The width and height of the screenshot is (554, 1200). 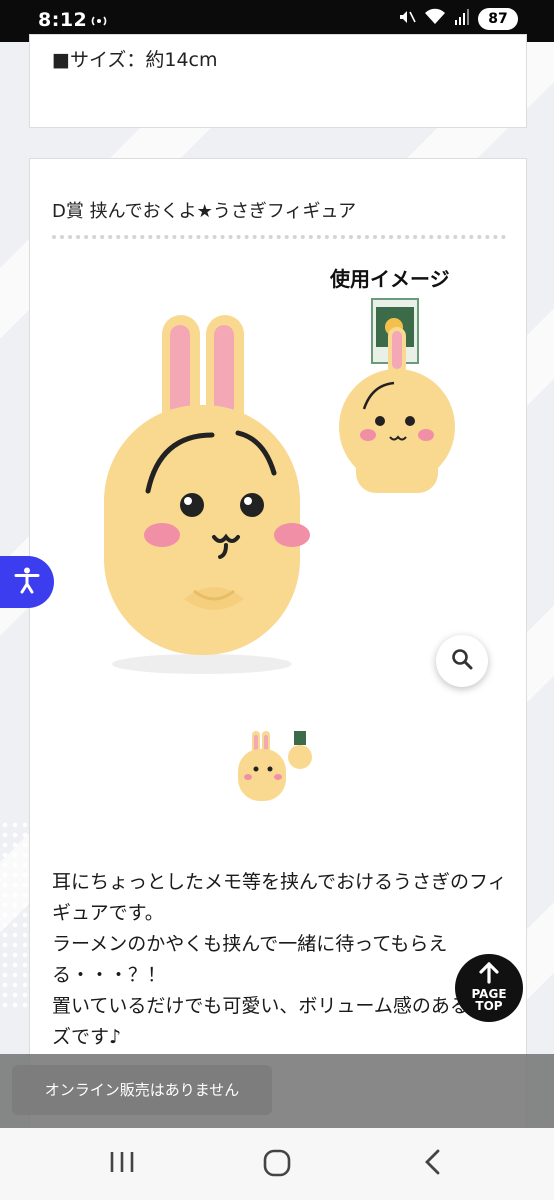 What do you see at coordinates (277, 762) in the screenshot?
I see `product-thumbnail` at bounding box center [277, 762].